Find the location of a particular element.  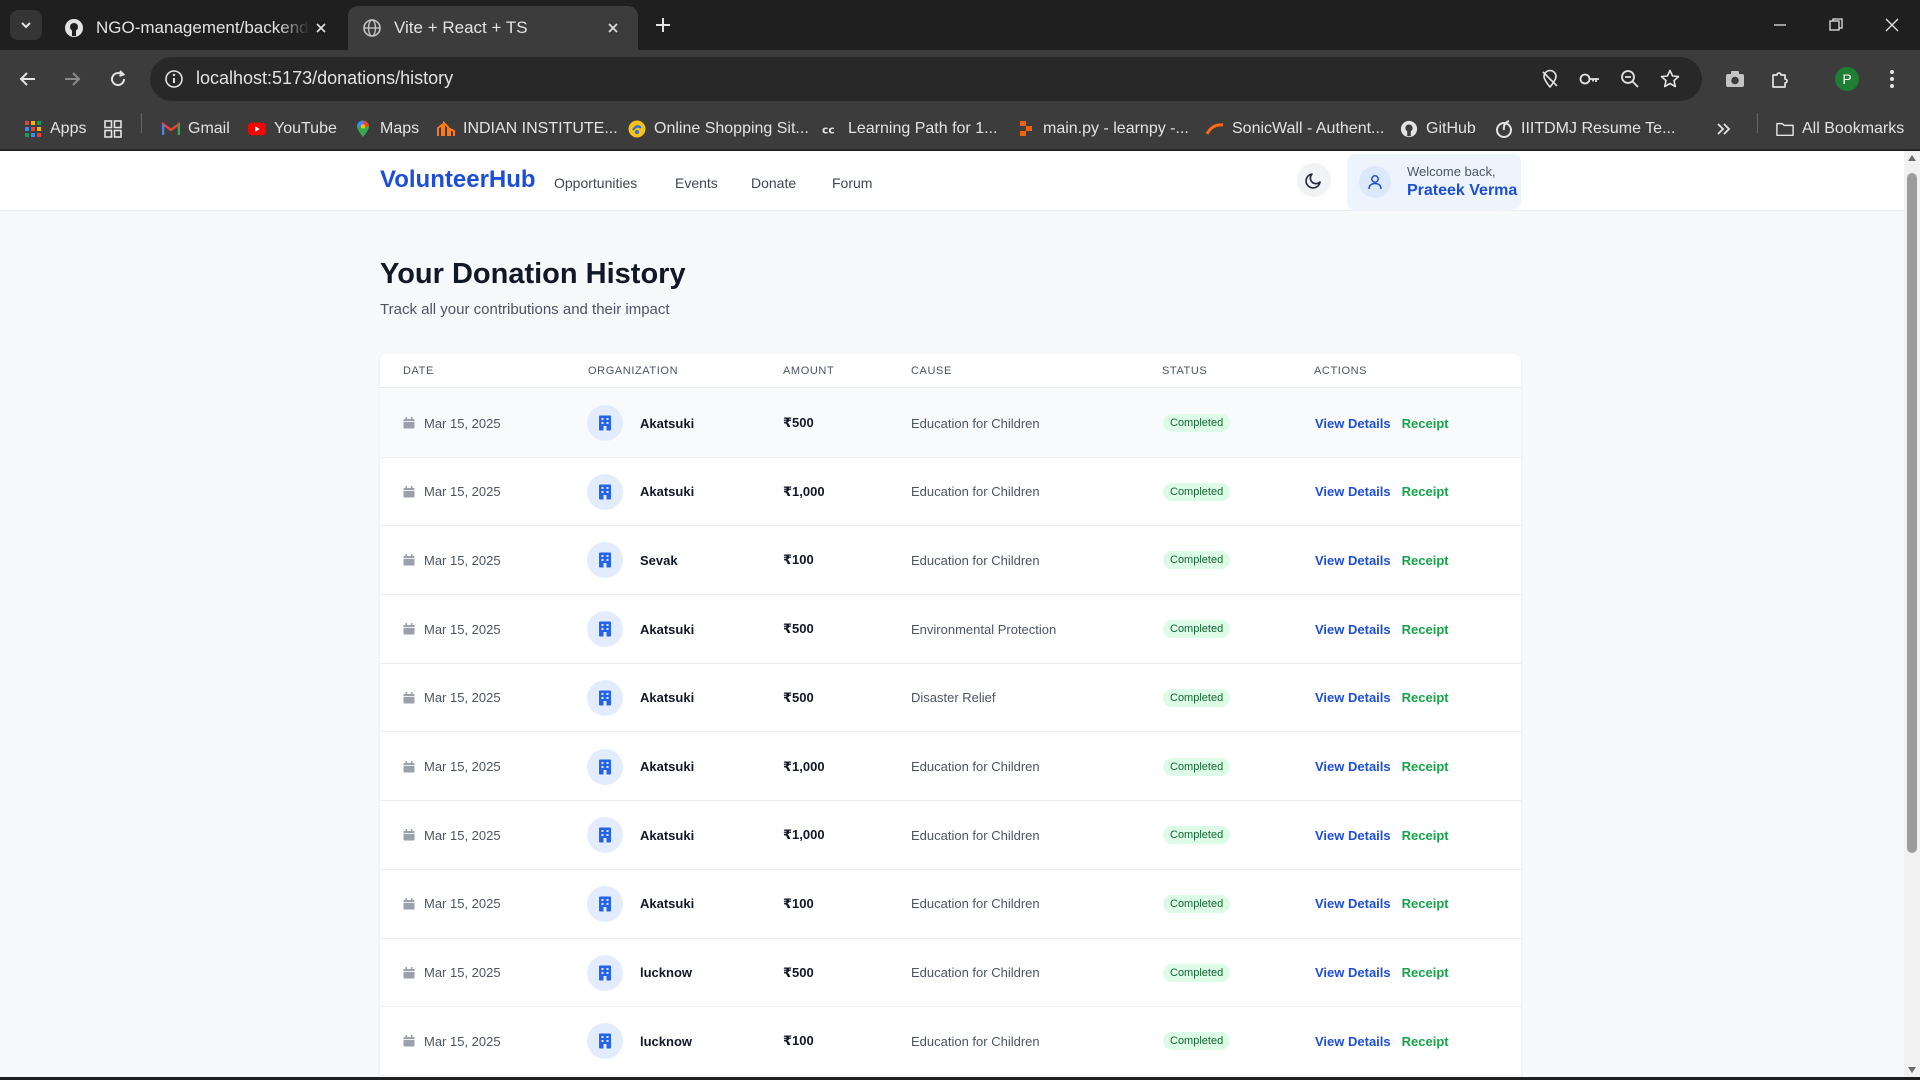

theme-toggle-button is located at coordinates (1314, 180).